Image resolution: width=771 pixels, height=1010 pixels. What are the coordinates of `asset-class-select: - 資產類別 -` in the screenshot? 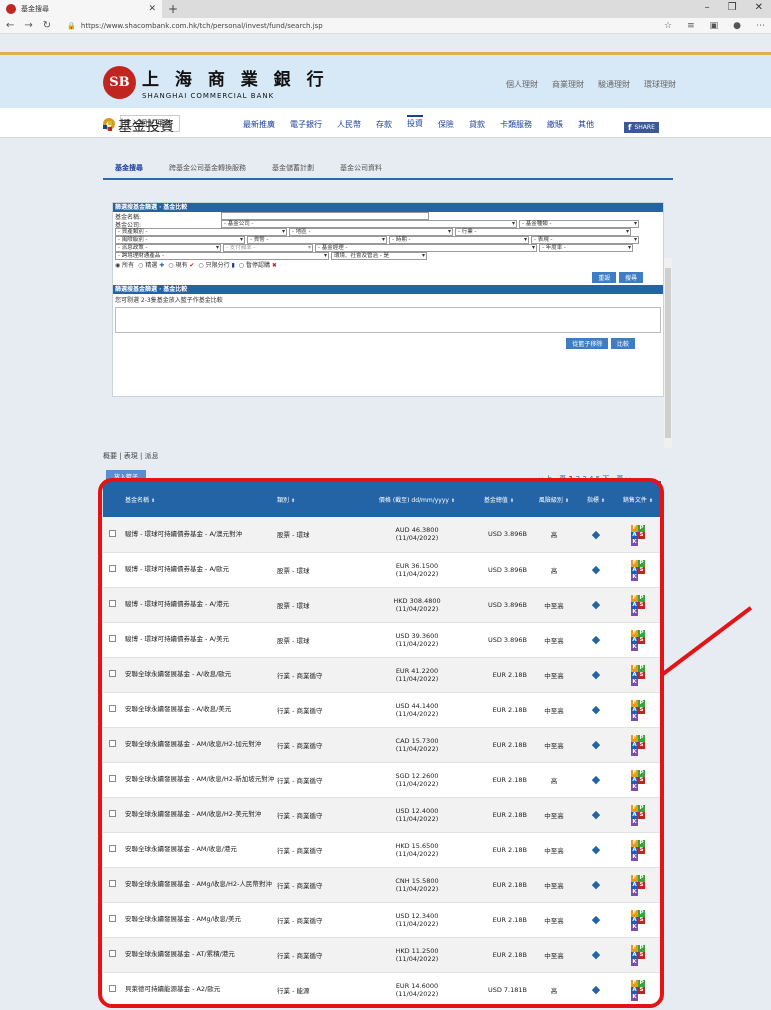 It's located at (201, 232).